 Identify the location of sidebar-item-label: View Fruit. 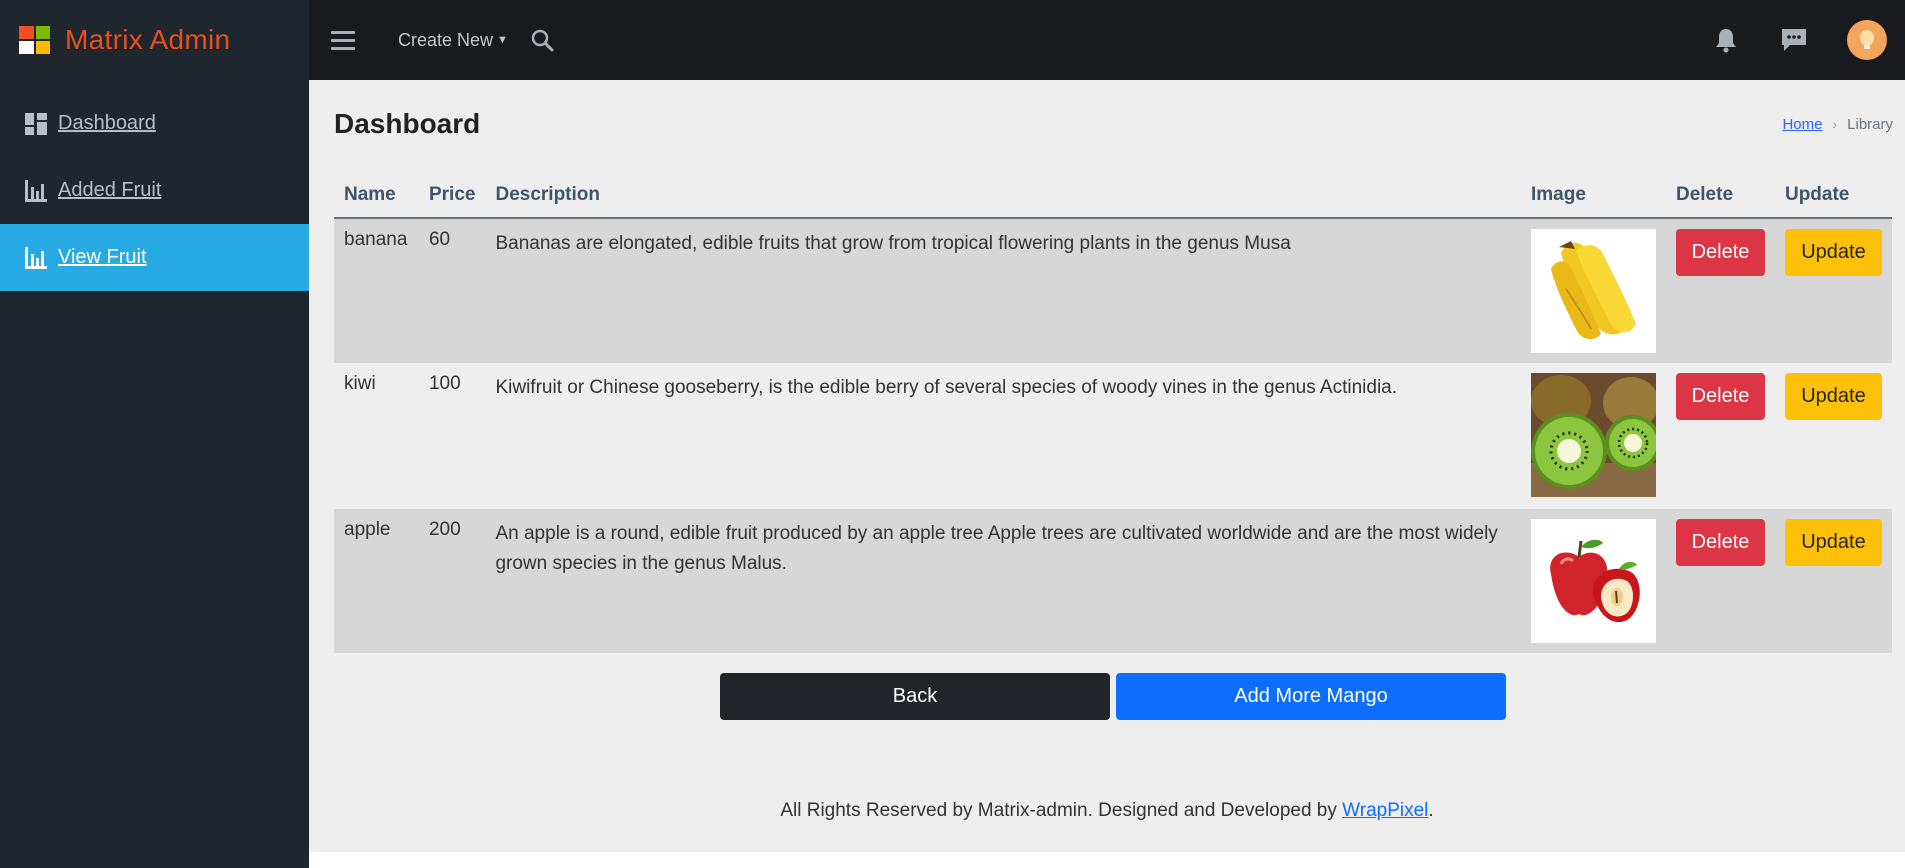
(102, 257).